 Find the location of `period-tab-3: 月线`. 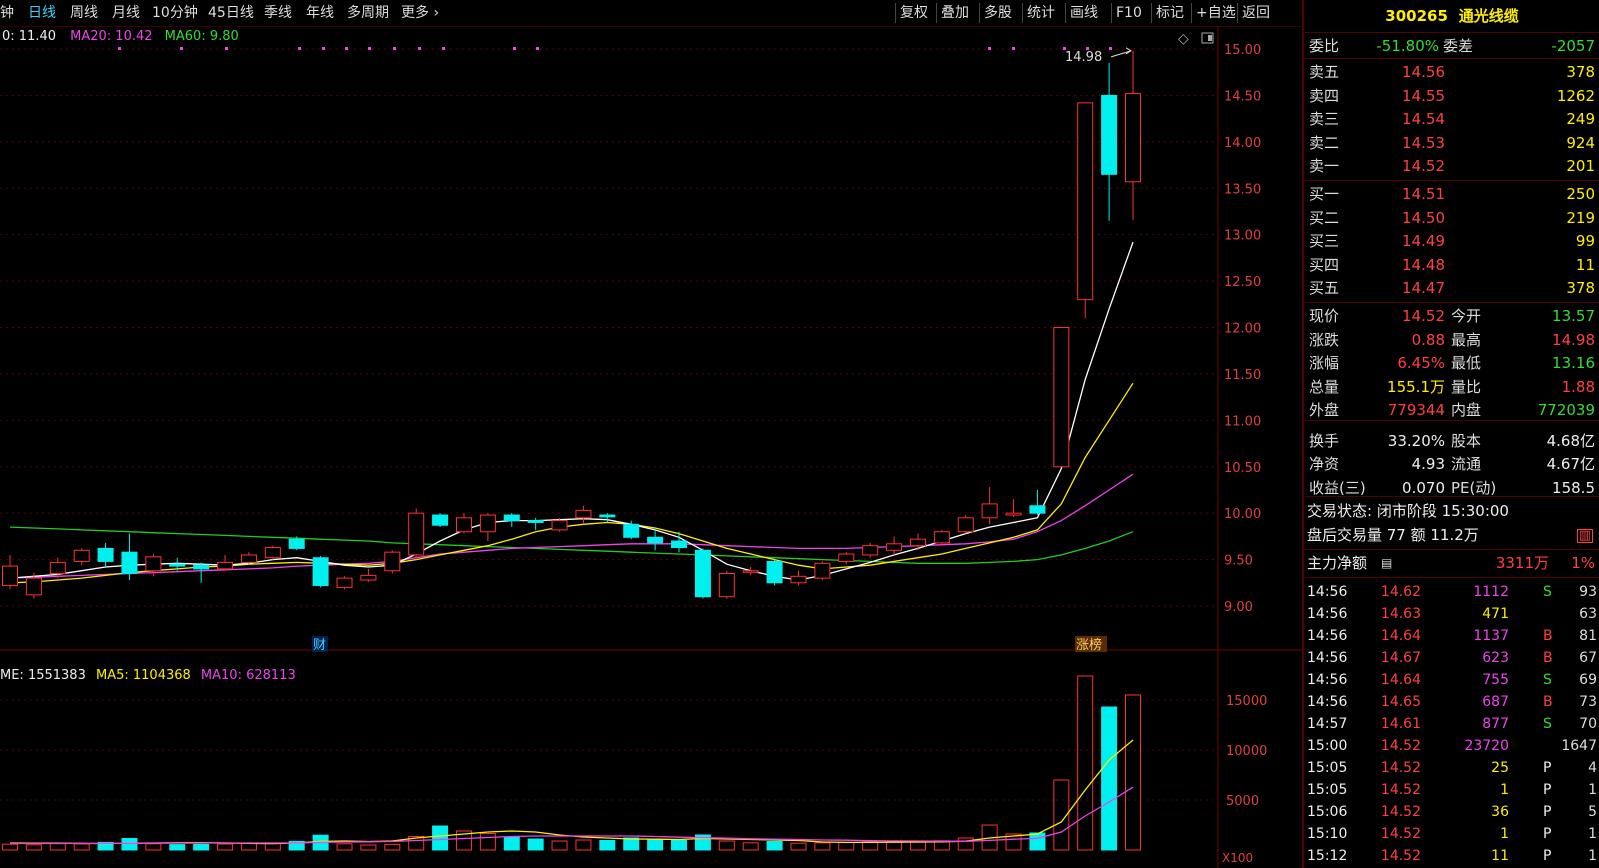

period-tab-3: 月线 is located at coordinates (126, 13).